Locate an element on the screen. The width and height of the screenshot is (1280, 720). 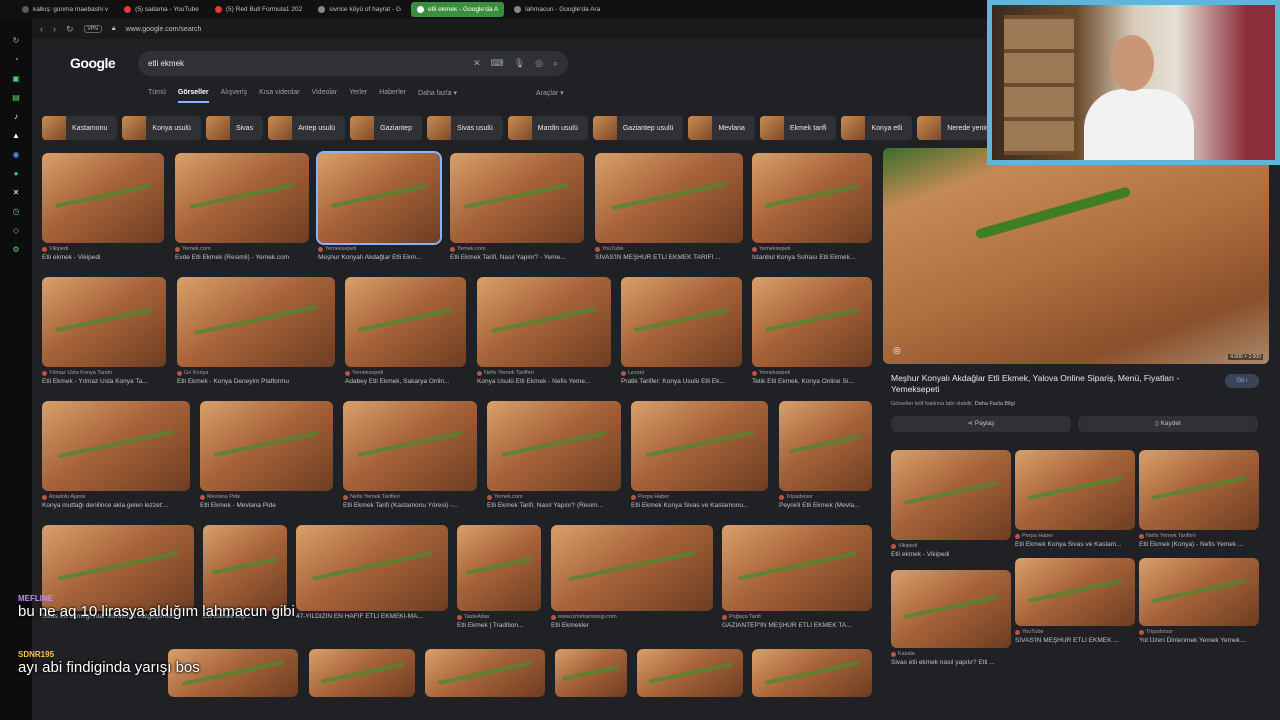
notes-icon: ▤ is located at coordinates (16, 97).